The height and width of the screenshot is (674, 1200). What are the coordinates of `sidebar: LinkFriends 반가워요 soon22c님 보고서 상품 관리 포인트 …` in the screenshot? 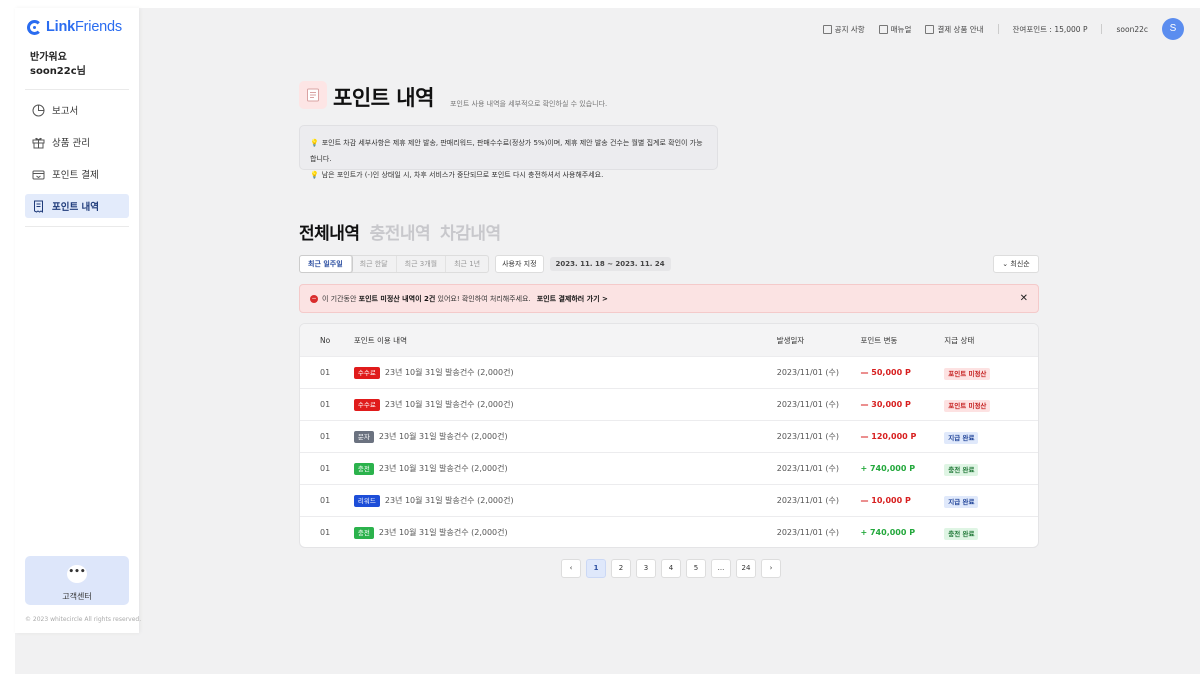 It's located at (78, 320).